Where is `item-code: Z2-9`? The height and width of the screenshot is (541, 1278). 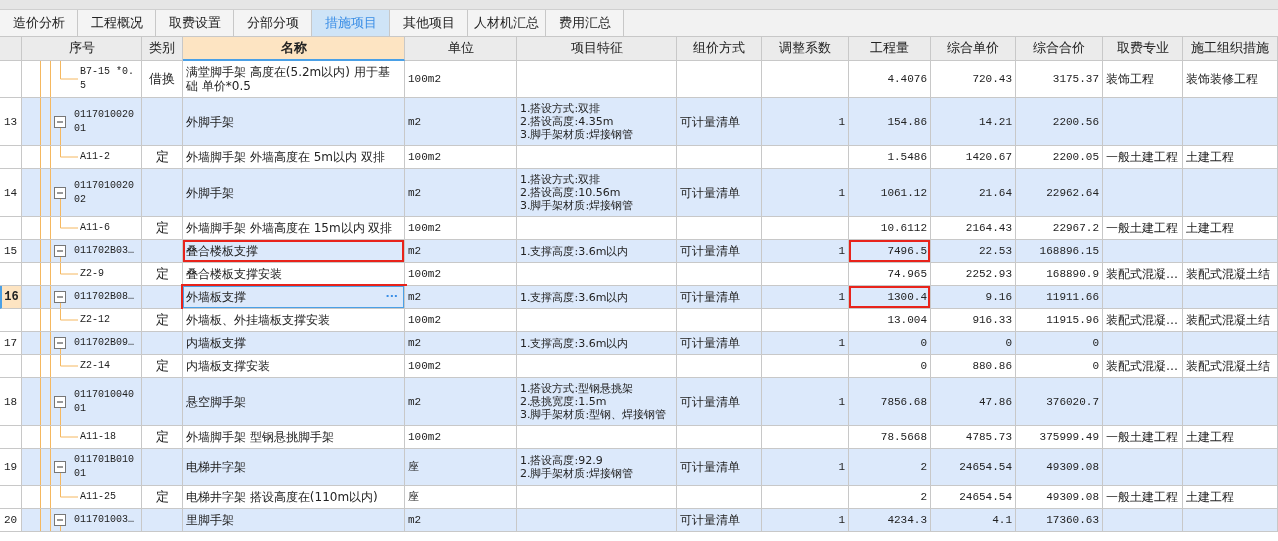 item-code: Z2-9 is located at coordinates (92, 274).